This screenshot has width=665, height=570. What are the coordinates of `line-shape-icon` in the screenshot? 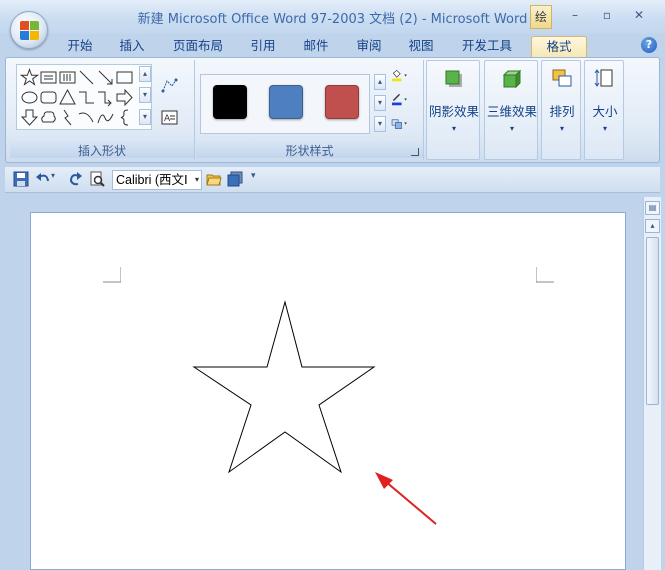 It's located at (86, 77).